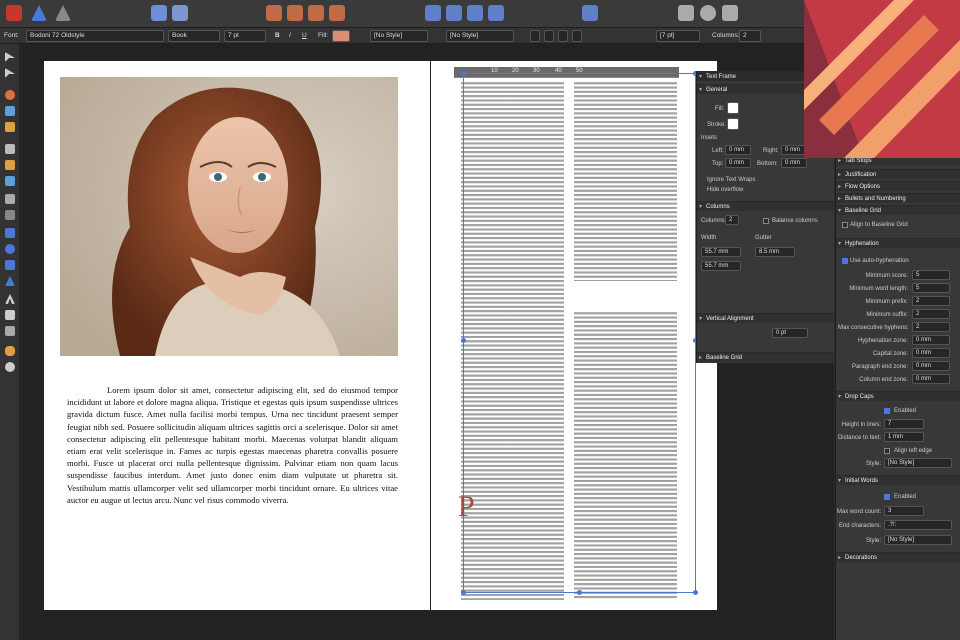  Describe the element at coordinates (10, 367) in the screenshot. I see `zoom-tool-icon` at that location.